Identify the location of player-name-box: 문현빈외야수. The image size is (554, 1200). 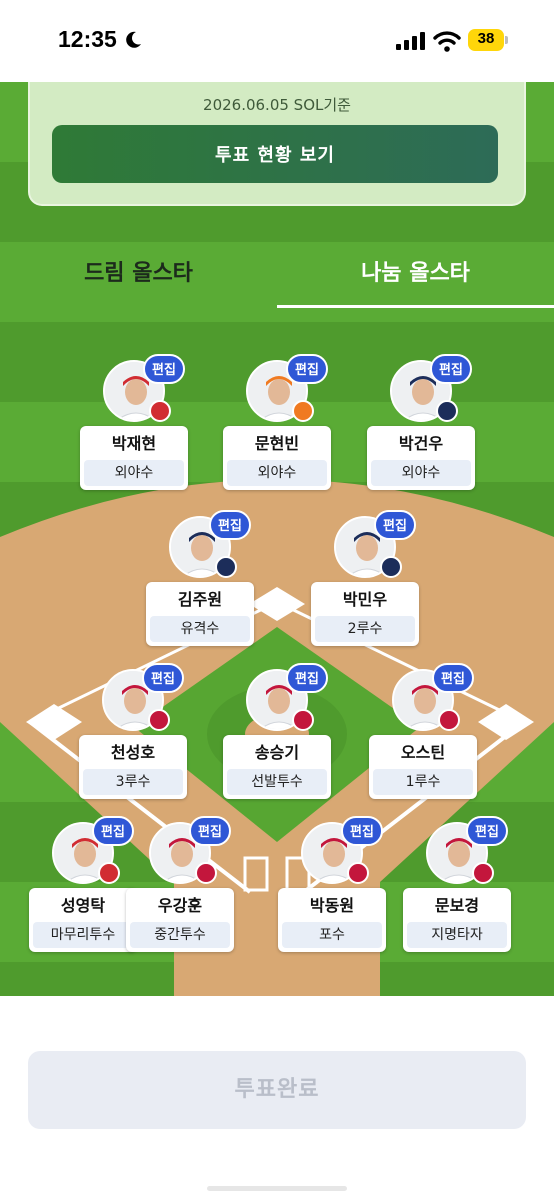
(277, 458).